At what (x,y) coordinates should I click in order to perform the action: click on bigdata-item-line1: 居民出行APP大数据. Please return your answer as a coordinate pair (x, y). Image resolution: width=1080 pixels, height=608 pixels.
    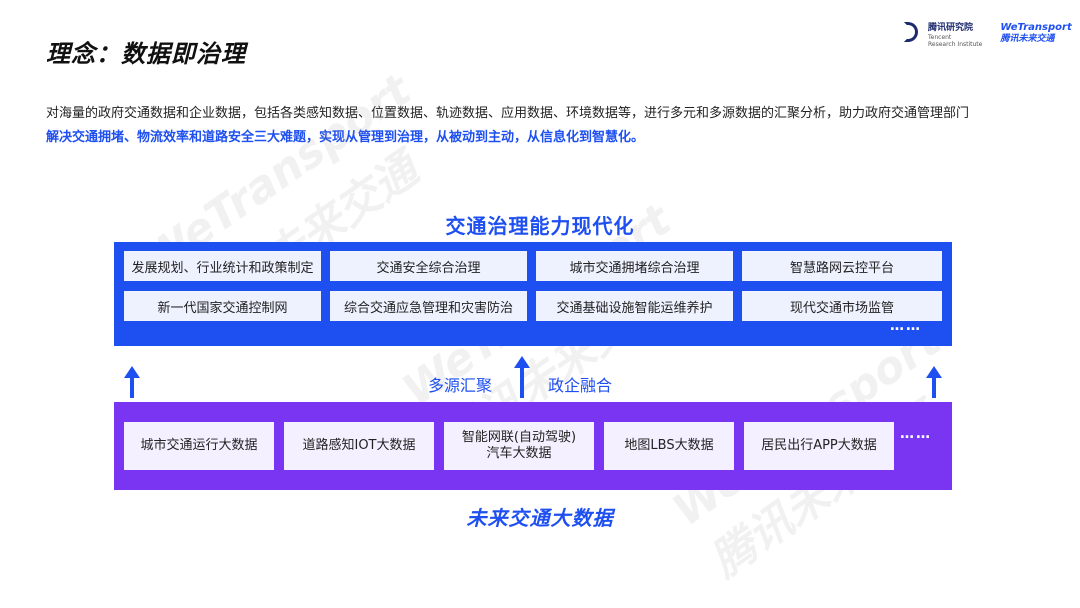
    Looking at the image, I should click on (819, 445).